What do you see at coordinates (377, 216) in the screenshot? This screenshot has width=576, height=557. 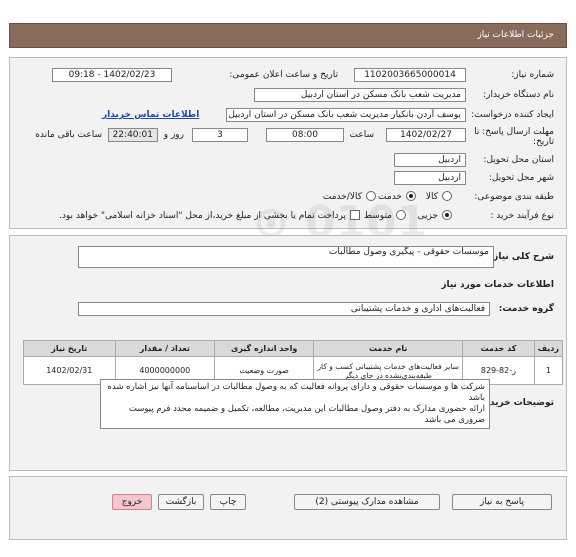 I see `process-medium-label: متوسط` at bounding box center [377, 216].